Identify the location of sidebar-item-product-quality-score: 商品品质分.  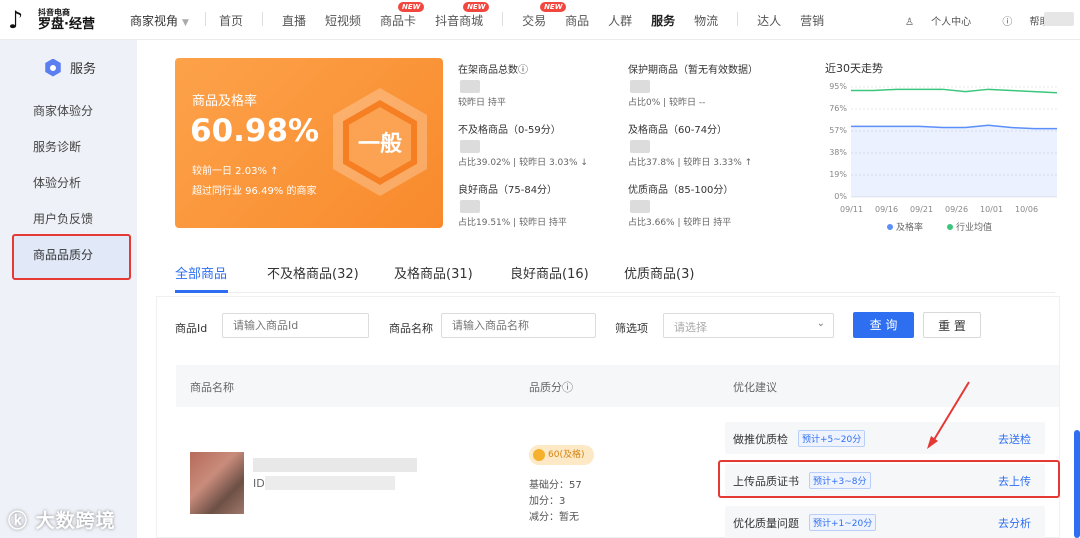
(71, 257).